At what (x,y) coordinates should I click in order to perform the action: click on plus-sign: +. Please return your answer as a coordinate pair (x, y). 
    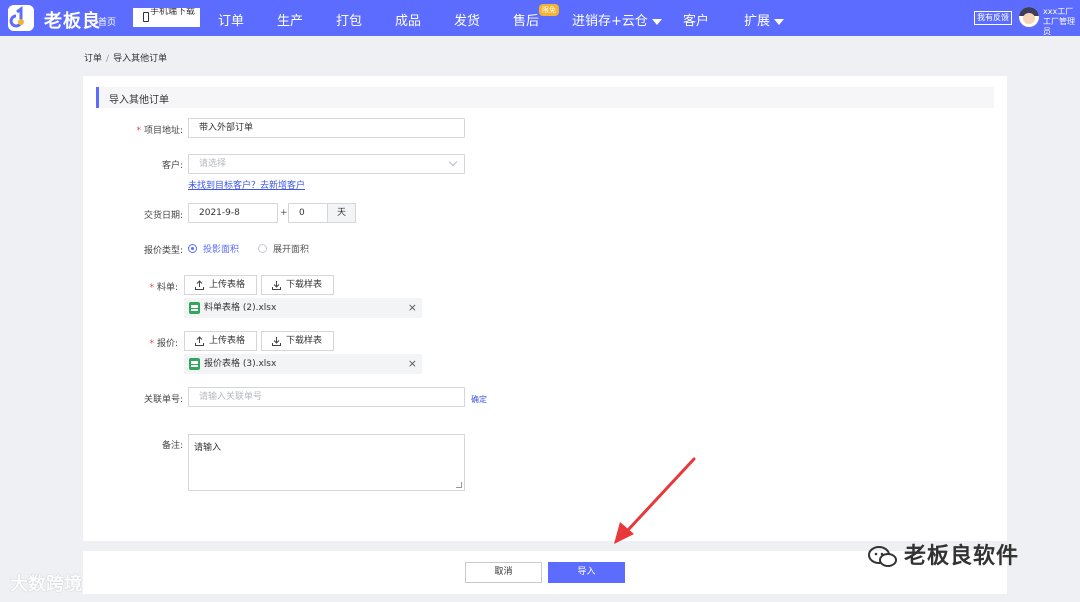
    Looking at the image, I should click on (284, 213).